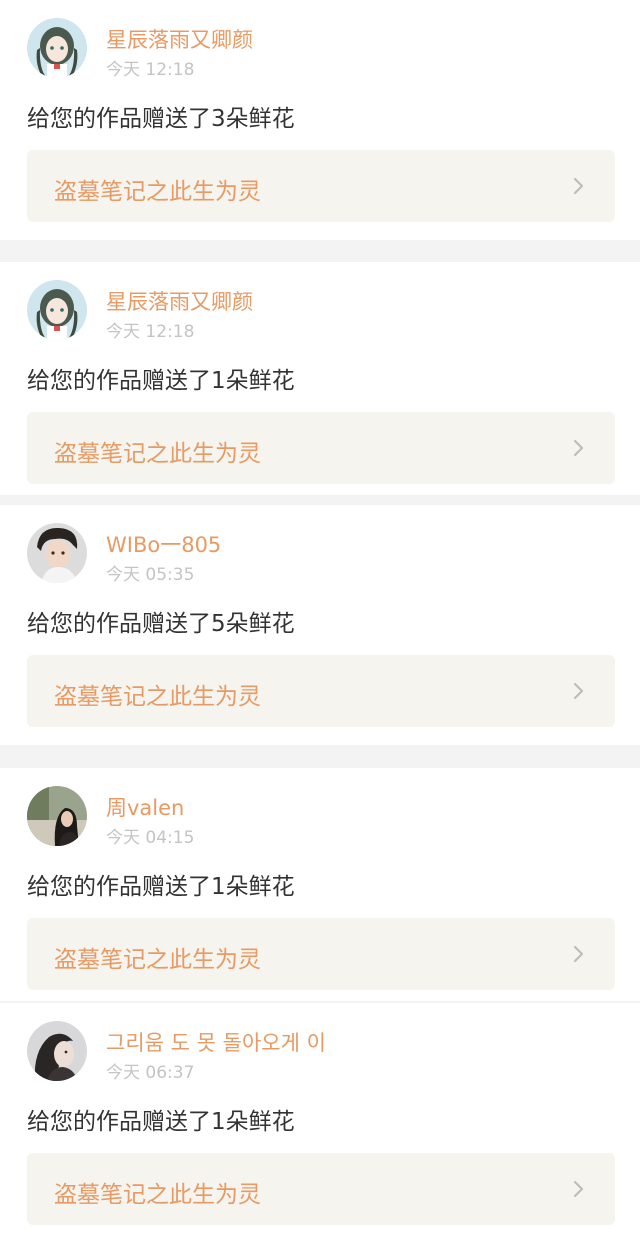 The image size is (640, 1245). What do you see at coordinates (150, 1073) in the screenshot?
I see `timestamp: 今天 06:37` at bounding box center [150, 1073].